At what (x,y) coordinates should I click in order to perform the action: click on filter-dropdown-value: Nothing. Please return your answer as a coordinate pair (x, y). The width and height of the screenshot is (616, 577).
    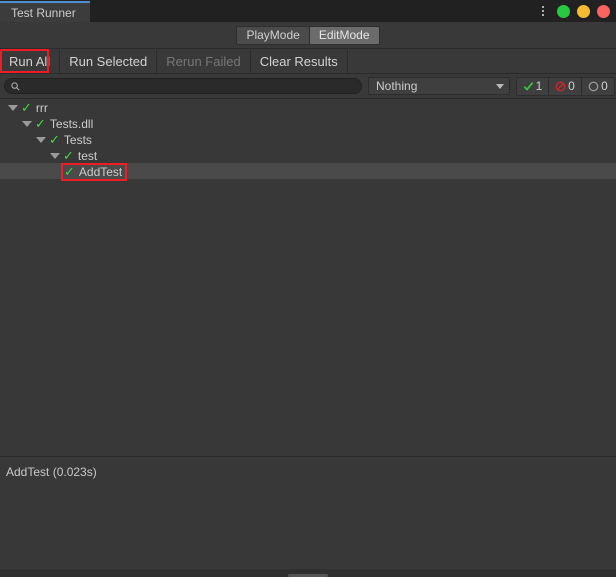
    Looking at the image, I should click on (397, 86).